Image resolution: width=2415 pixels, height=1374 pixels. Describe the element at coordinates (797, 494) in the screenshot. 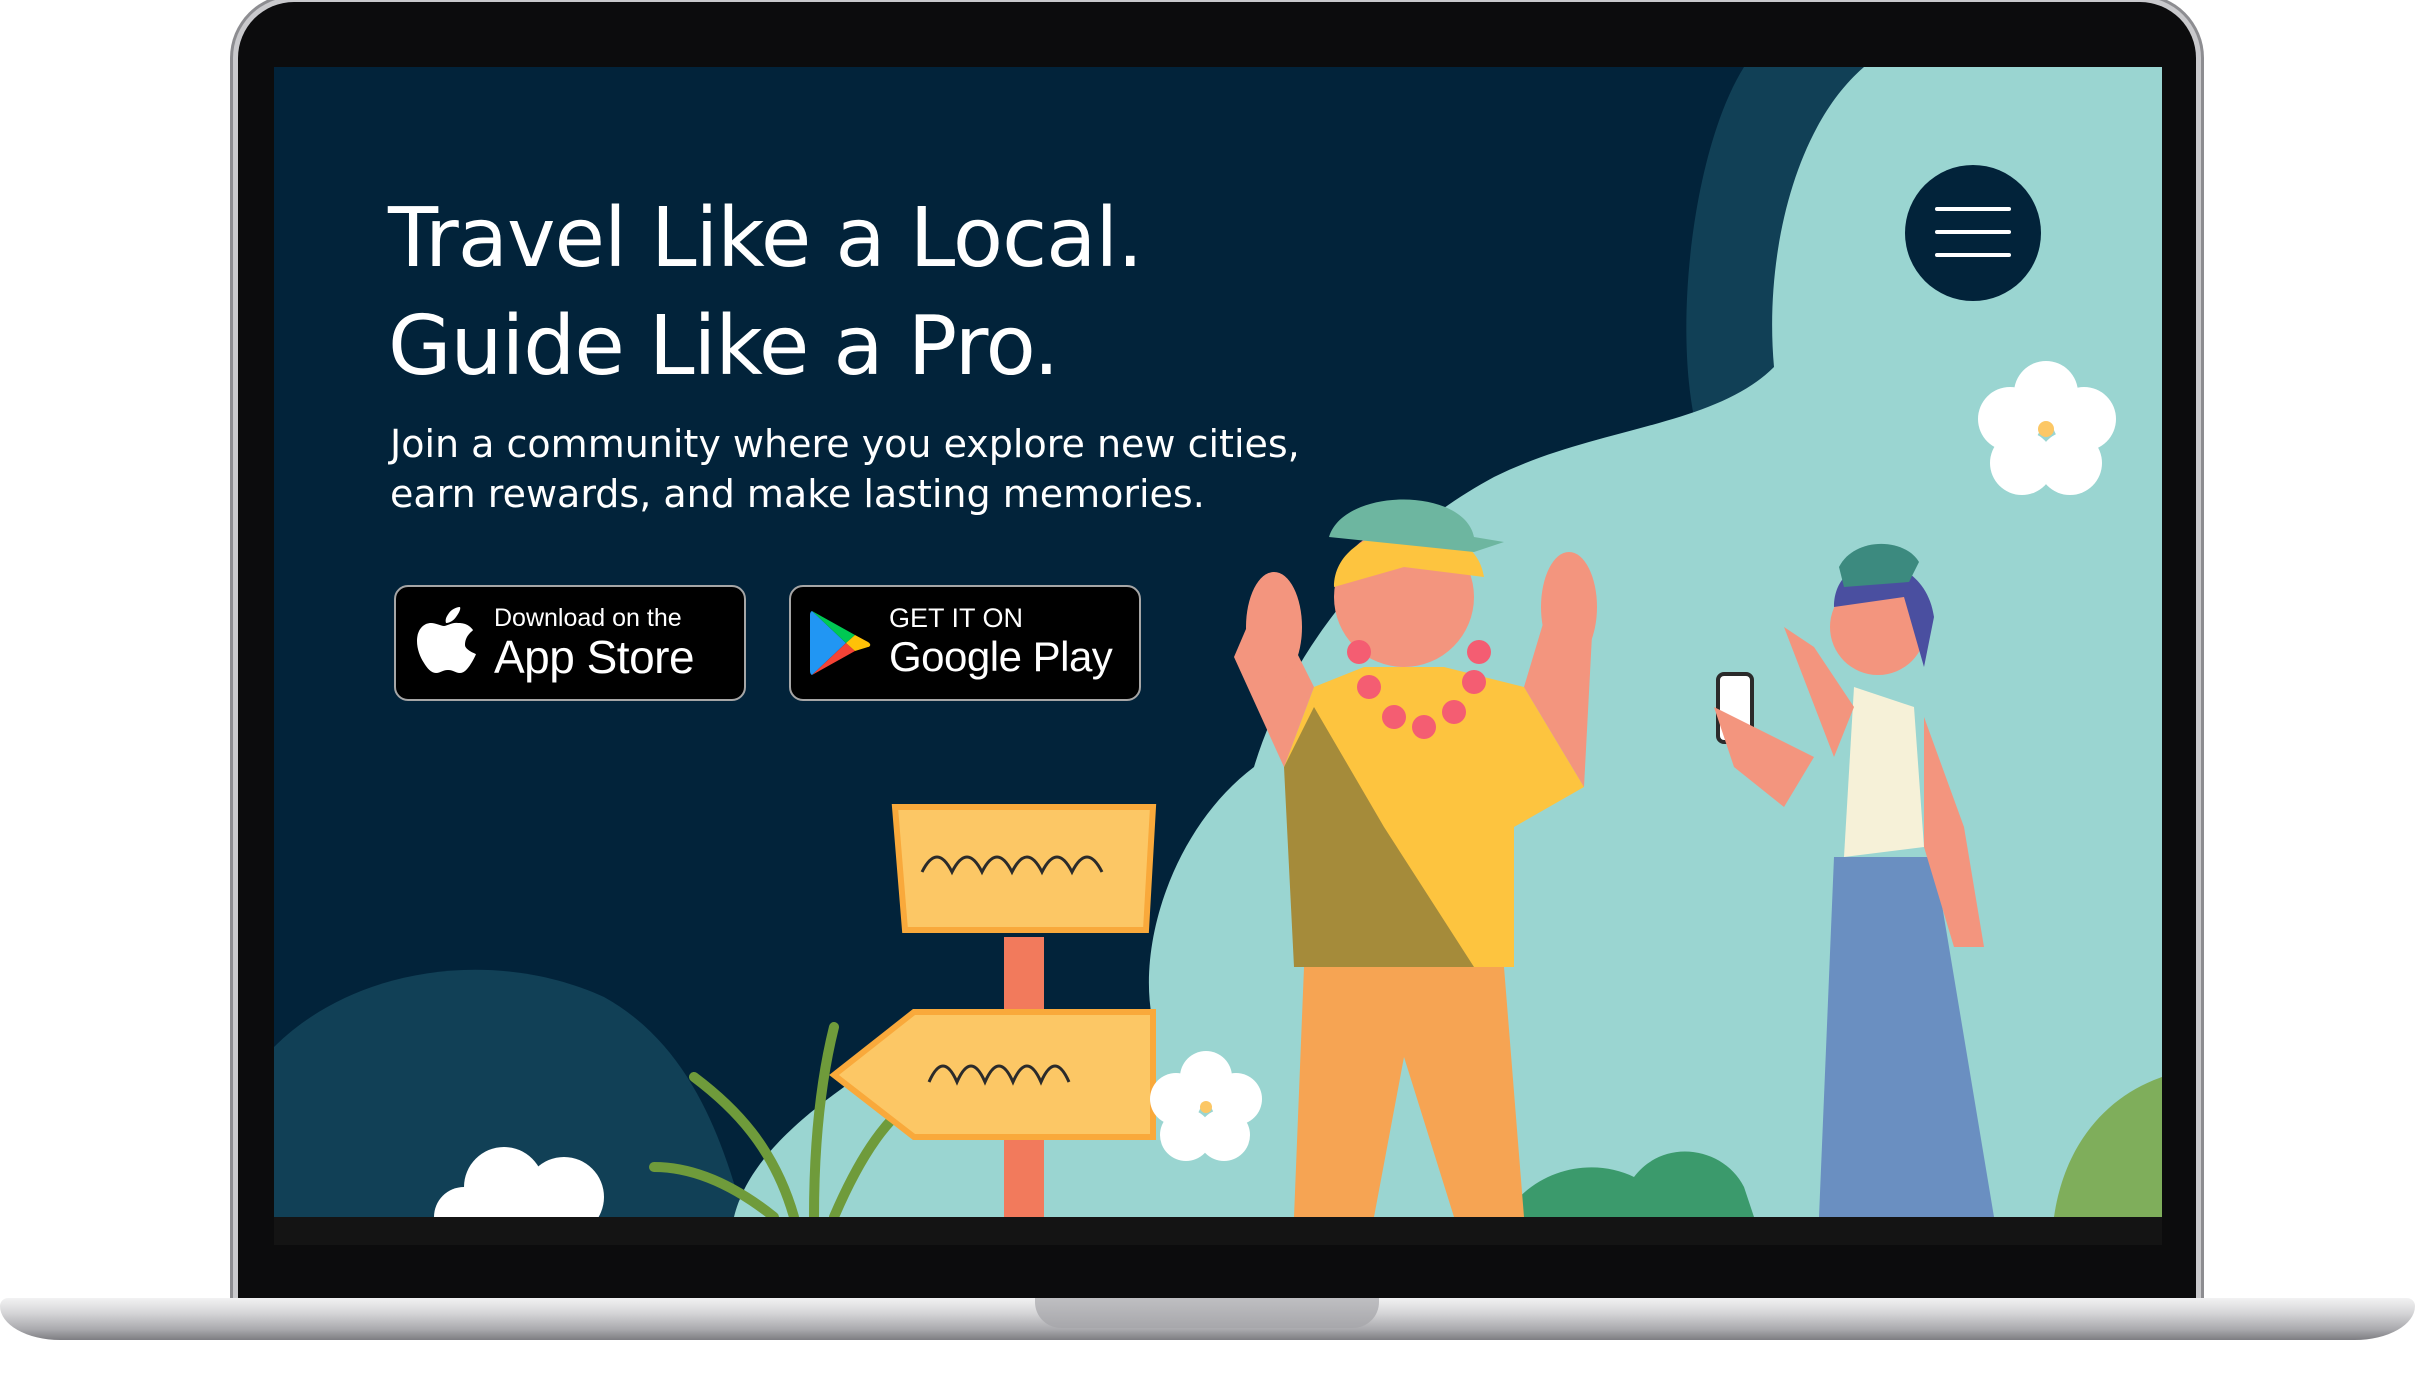

I see `hero-subtitle-line2: earn rewards, and make lasting memories.` at that location.